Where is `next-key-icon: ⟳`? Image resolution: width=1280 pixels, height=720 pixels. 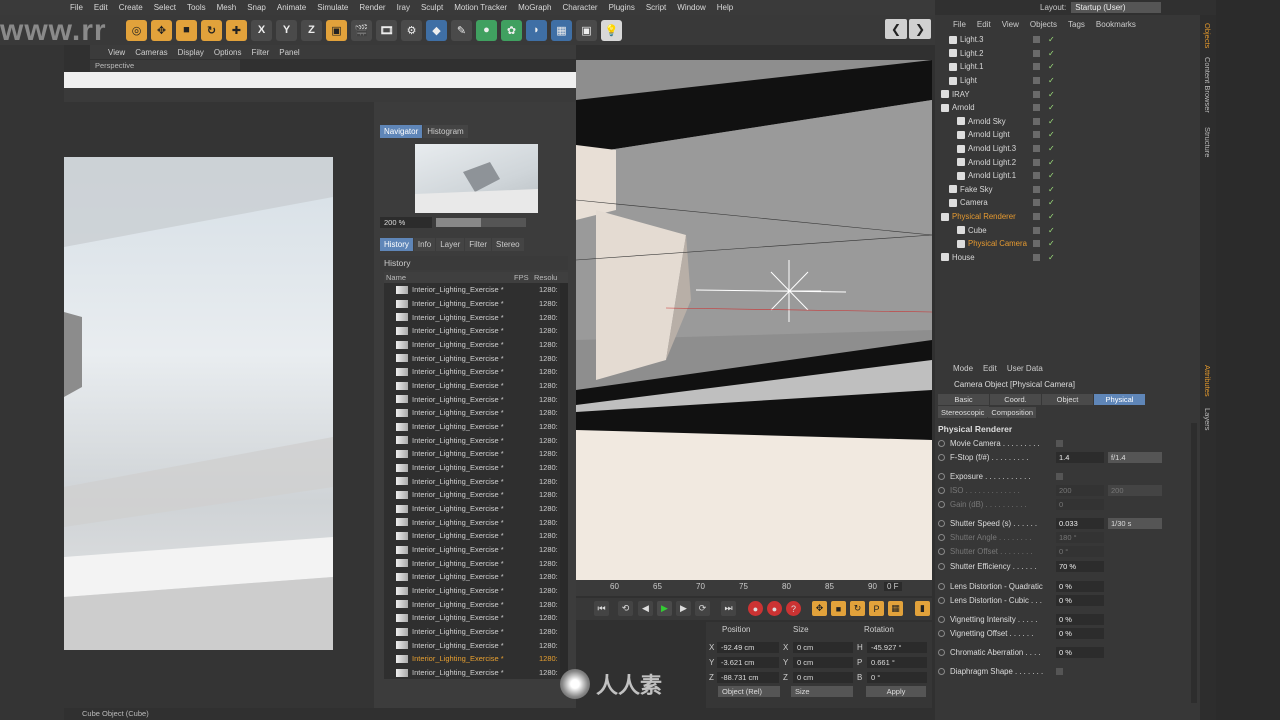 next-key-icon: ⟳ is located at coordinates (702, 608).